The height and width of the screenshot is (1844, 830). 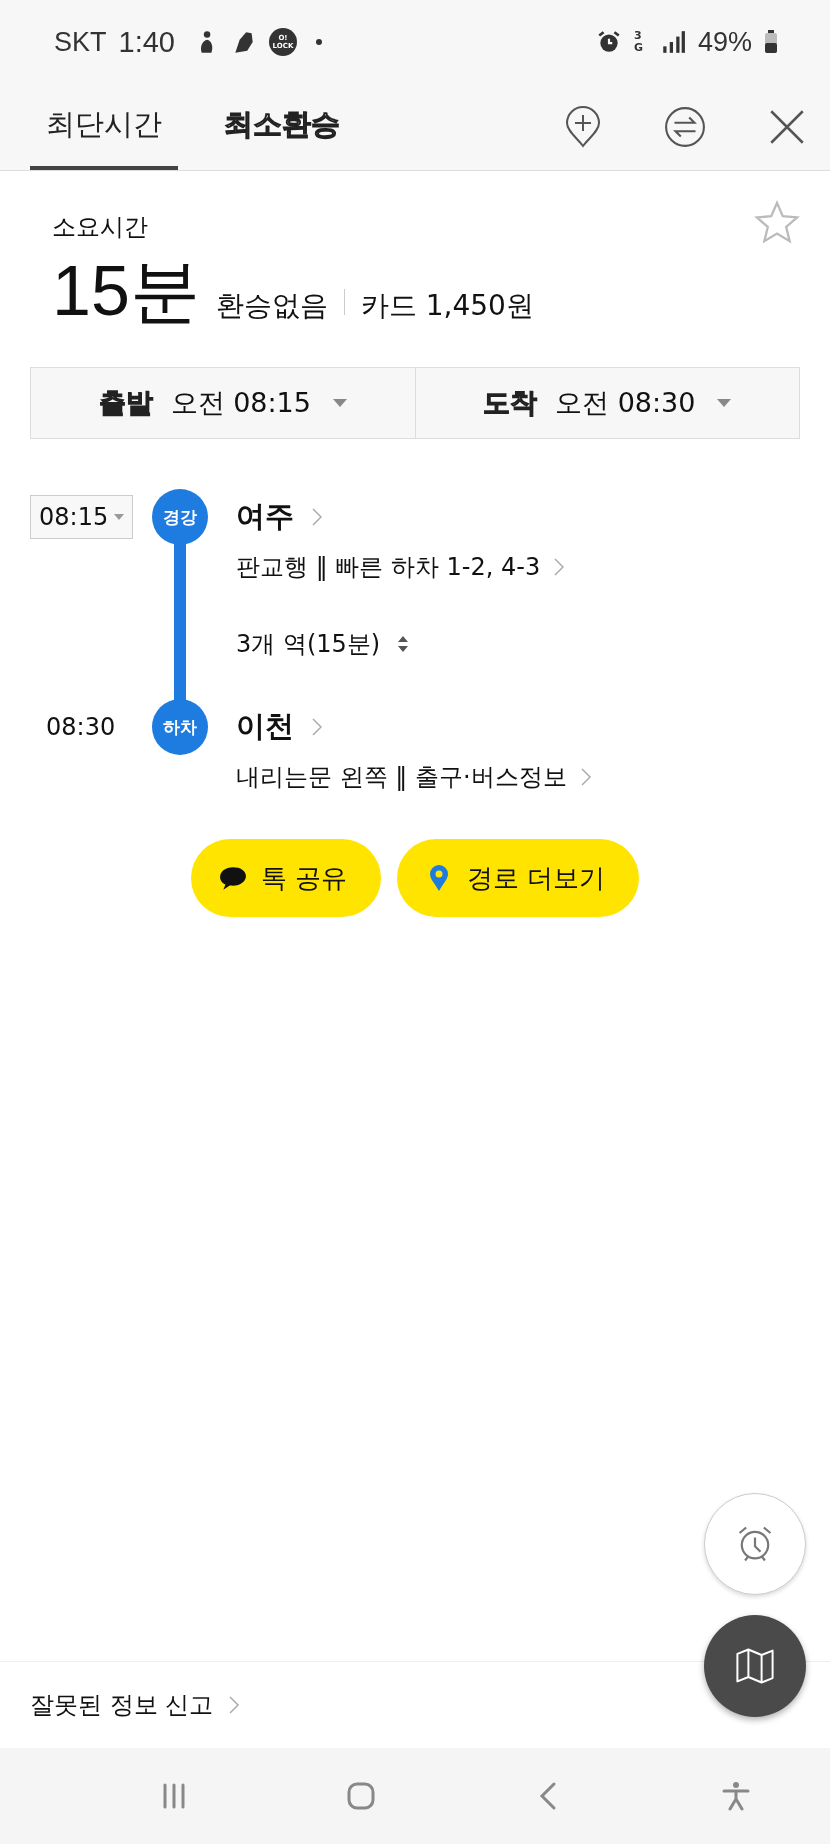 I want to click on time-dropdown: 08:15, so click(x=82, y=517).